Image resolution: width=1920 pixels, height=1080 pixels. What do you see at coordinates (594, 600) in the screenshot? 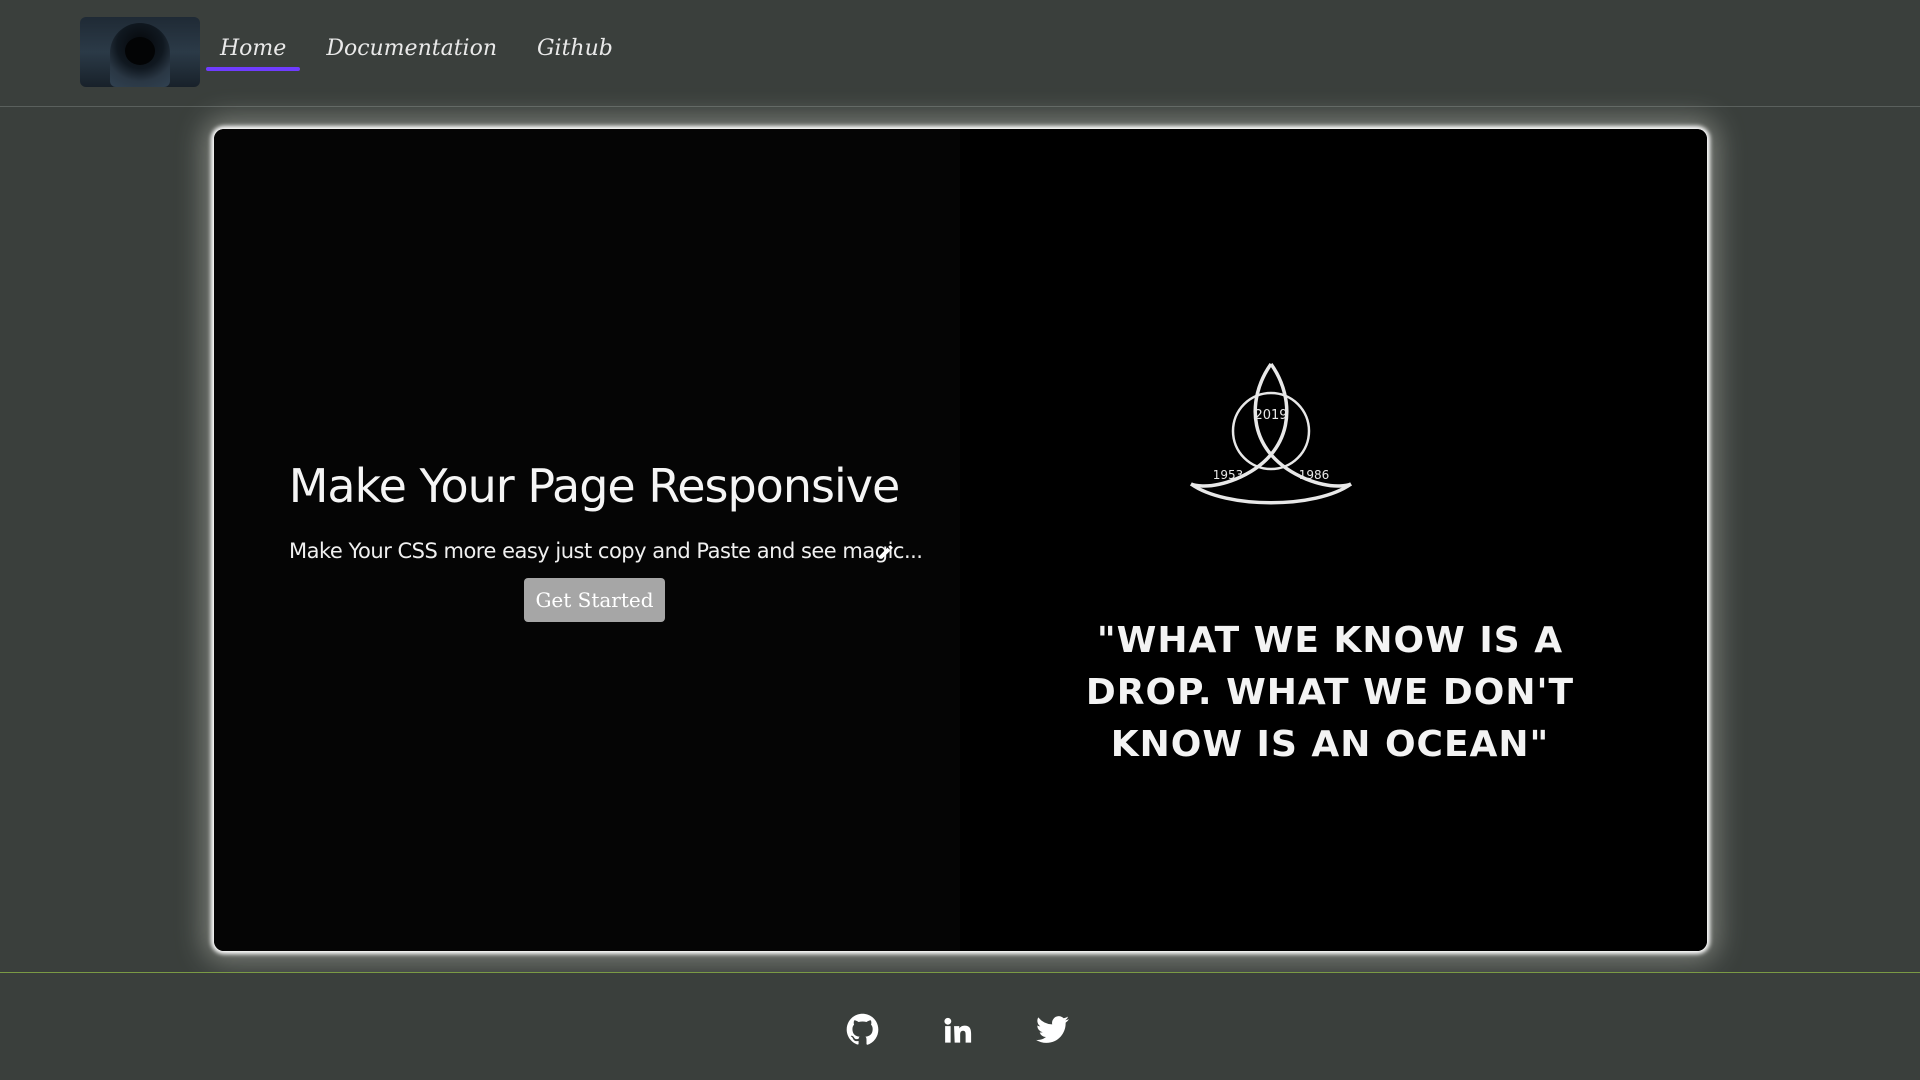
I see `get-started-button: Get Started` at bounding box center [594, 600].